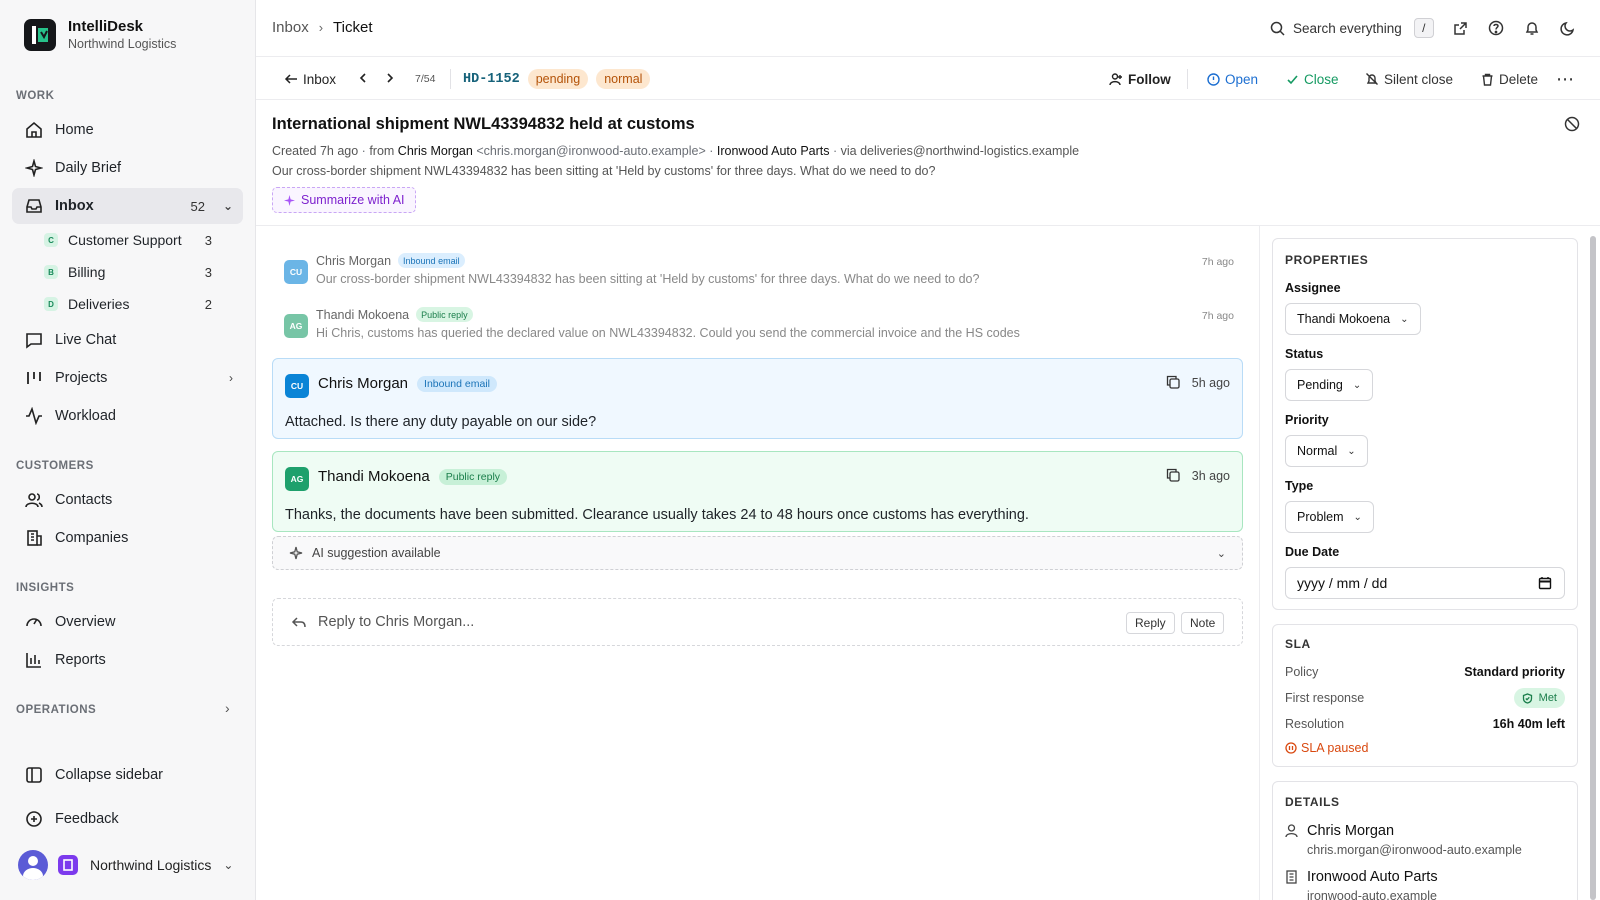 The image size is (1600, 900). I want to click on open-button: Open, so click(1232, 79).